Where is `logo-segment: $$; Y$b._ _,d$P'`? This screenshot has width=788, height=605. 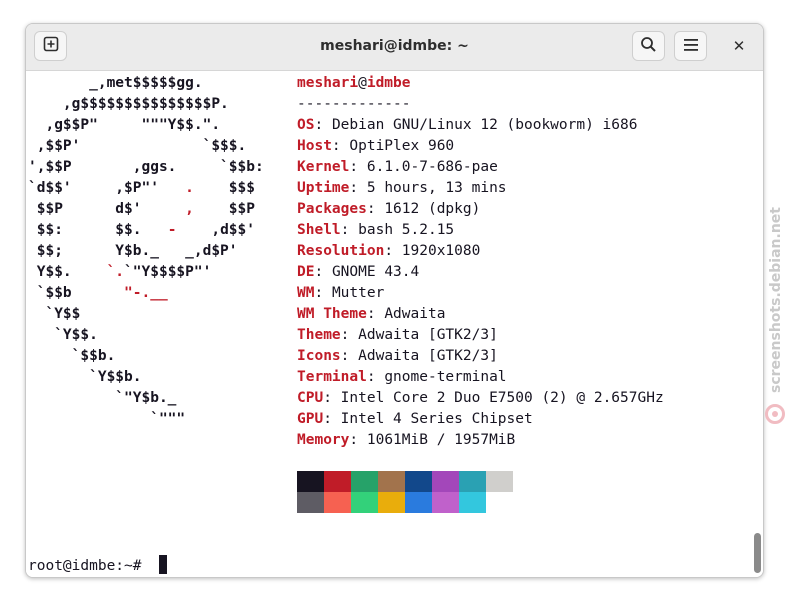
logo-segment: $$; Y$b._ _,d$P' is located at coordinates (133, 251).